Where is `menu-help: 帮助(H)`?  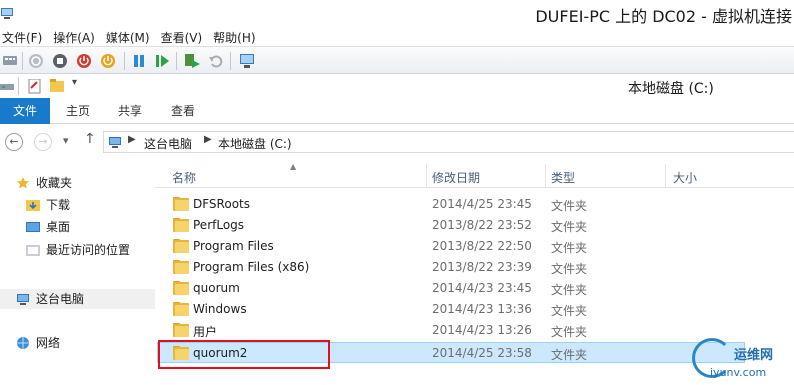 menu-help: 帮助(H) is located at coordinates (235, 37).